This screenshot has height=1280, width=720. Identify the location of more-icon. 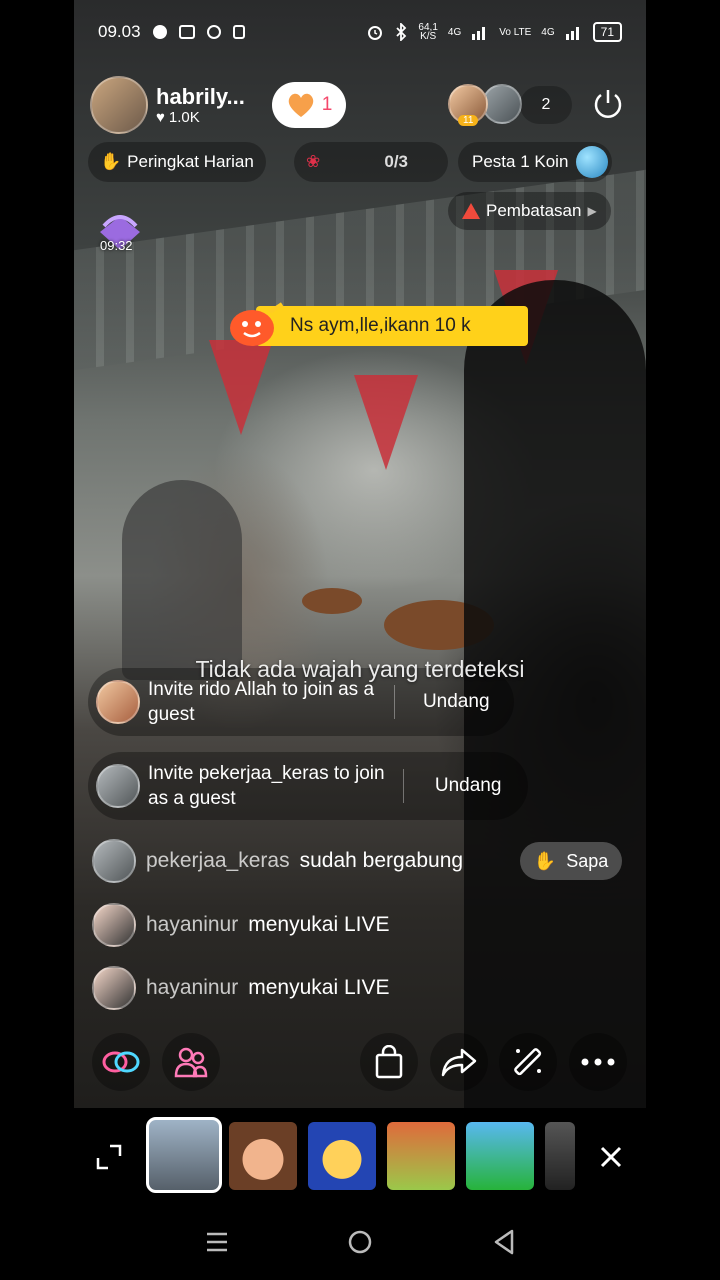
(598, 1062).